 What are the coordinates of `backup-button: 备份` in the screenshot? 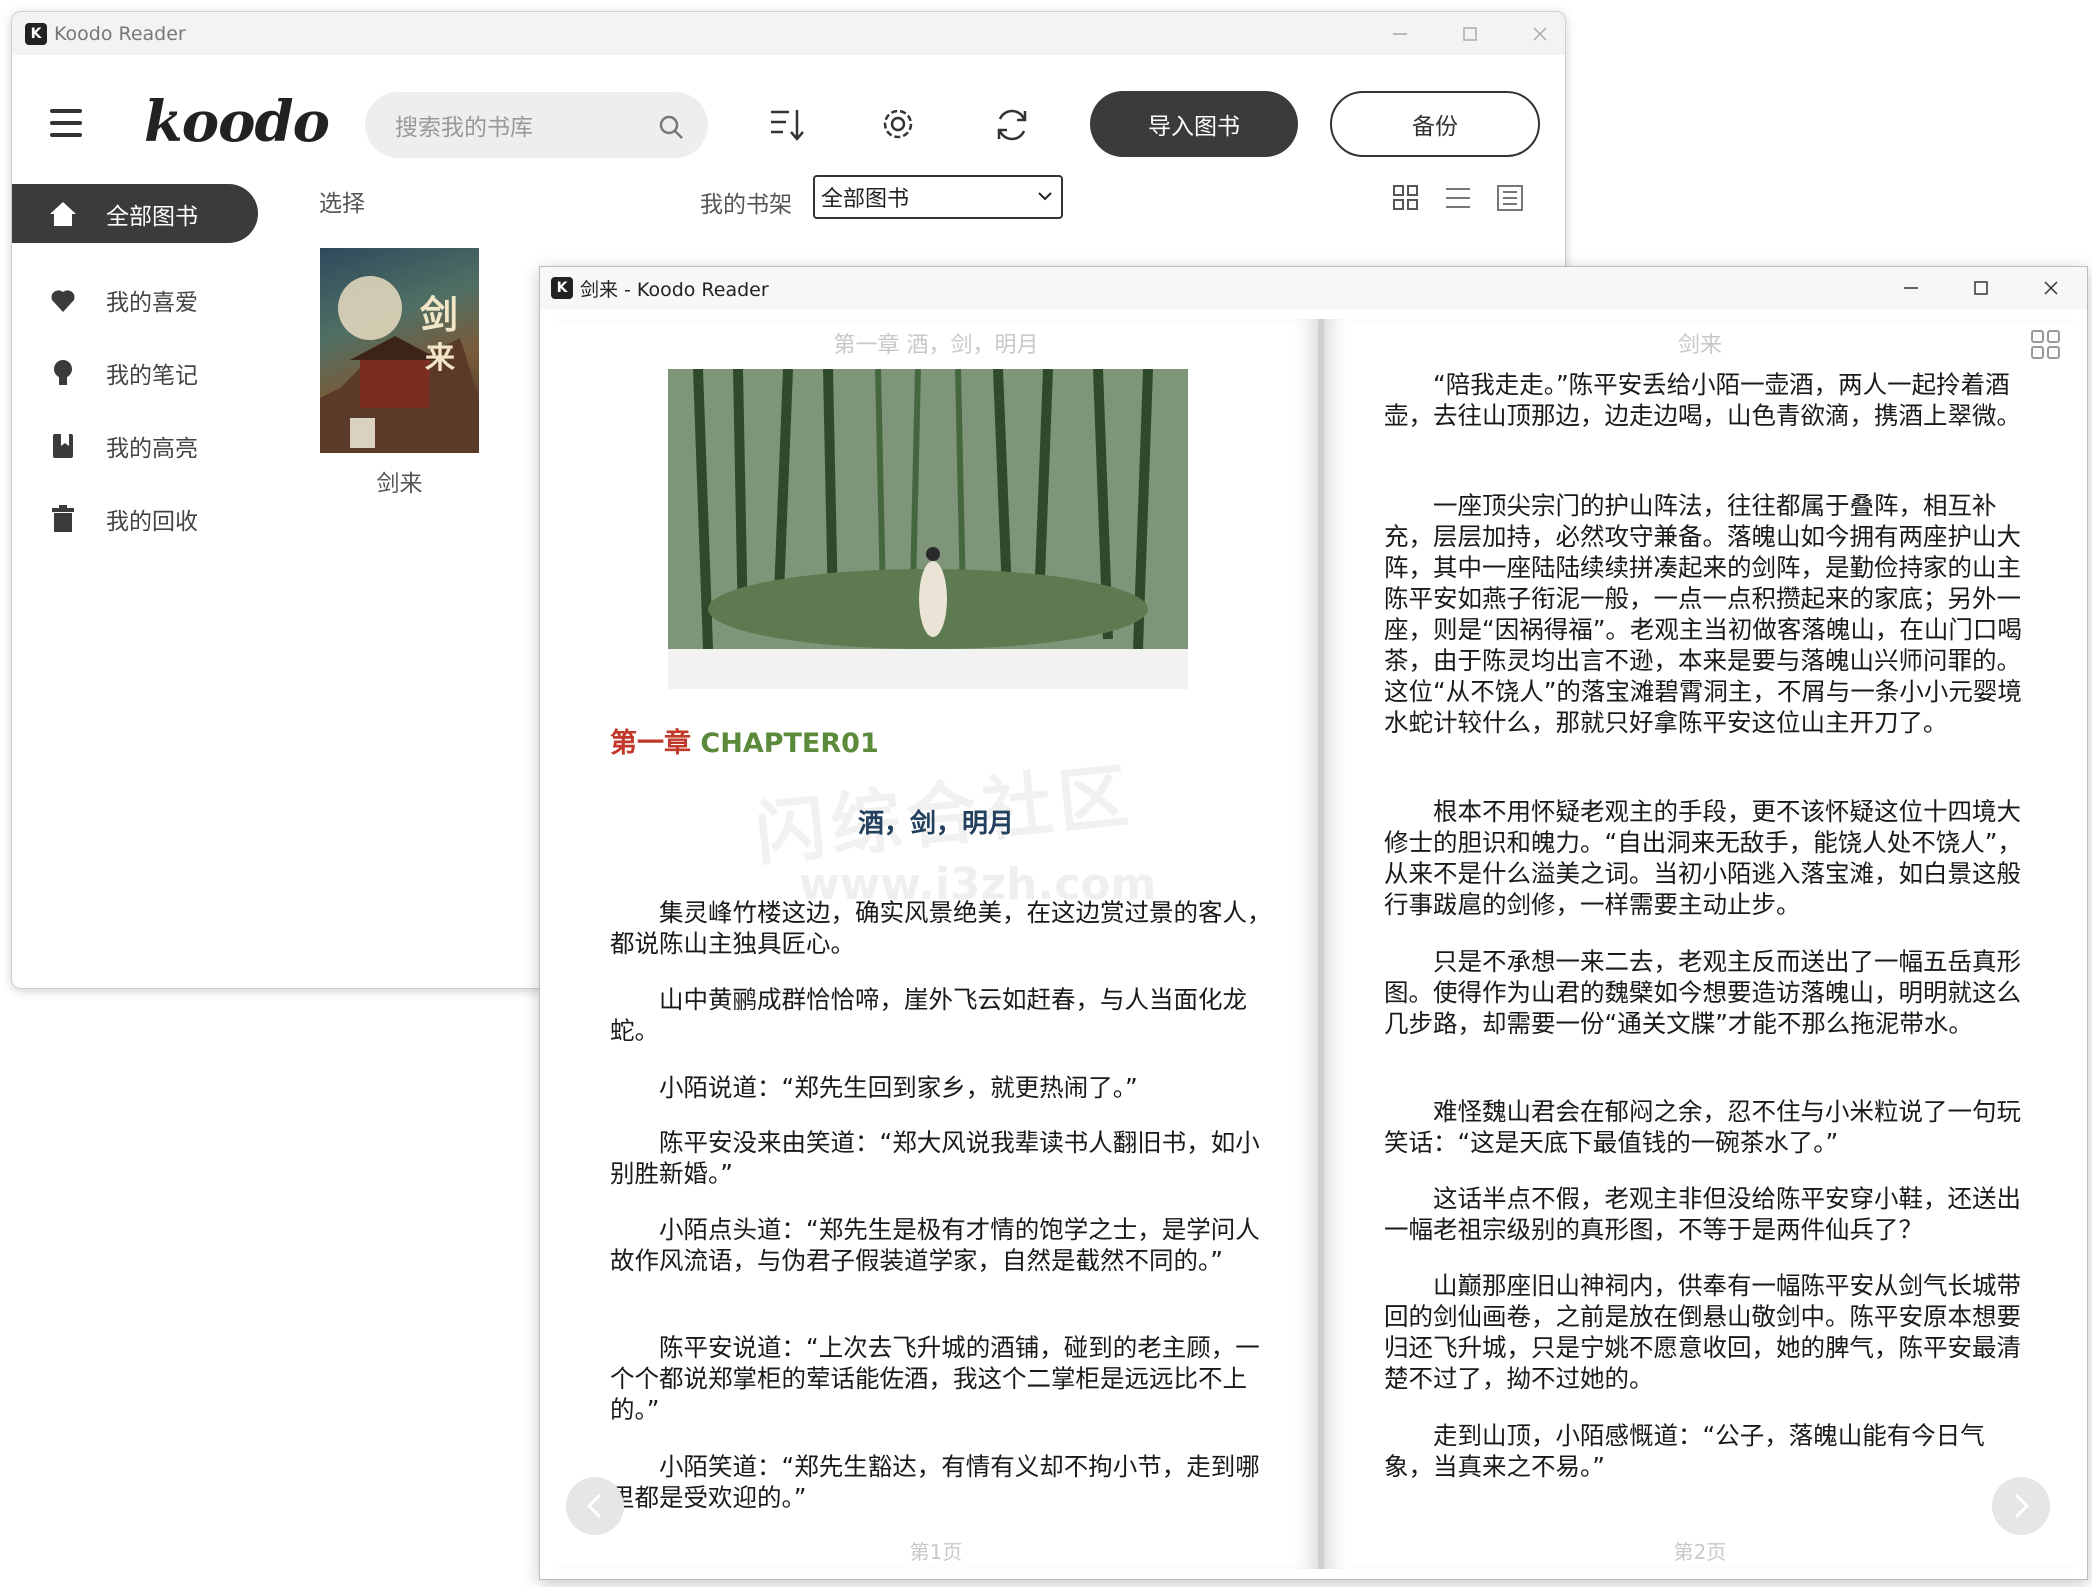 It's located at (1435, 124).